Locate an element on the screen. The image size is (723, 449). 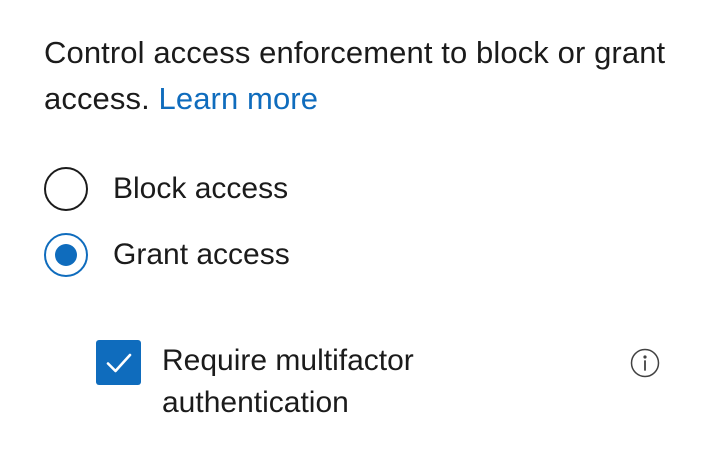
info-icon is located at coordinates (645, 363).